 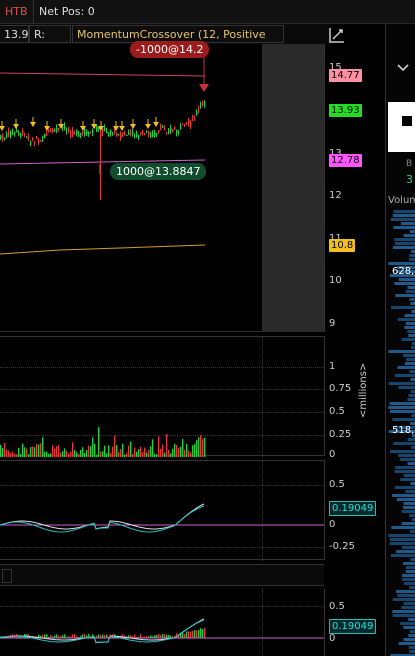 What do you see at coordinates (158, 171) in the screenshot?
I see `buy-order-label: 1000@13.8847` at bounding box center [158, 171].